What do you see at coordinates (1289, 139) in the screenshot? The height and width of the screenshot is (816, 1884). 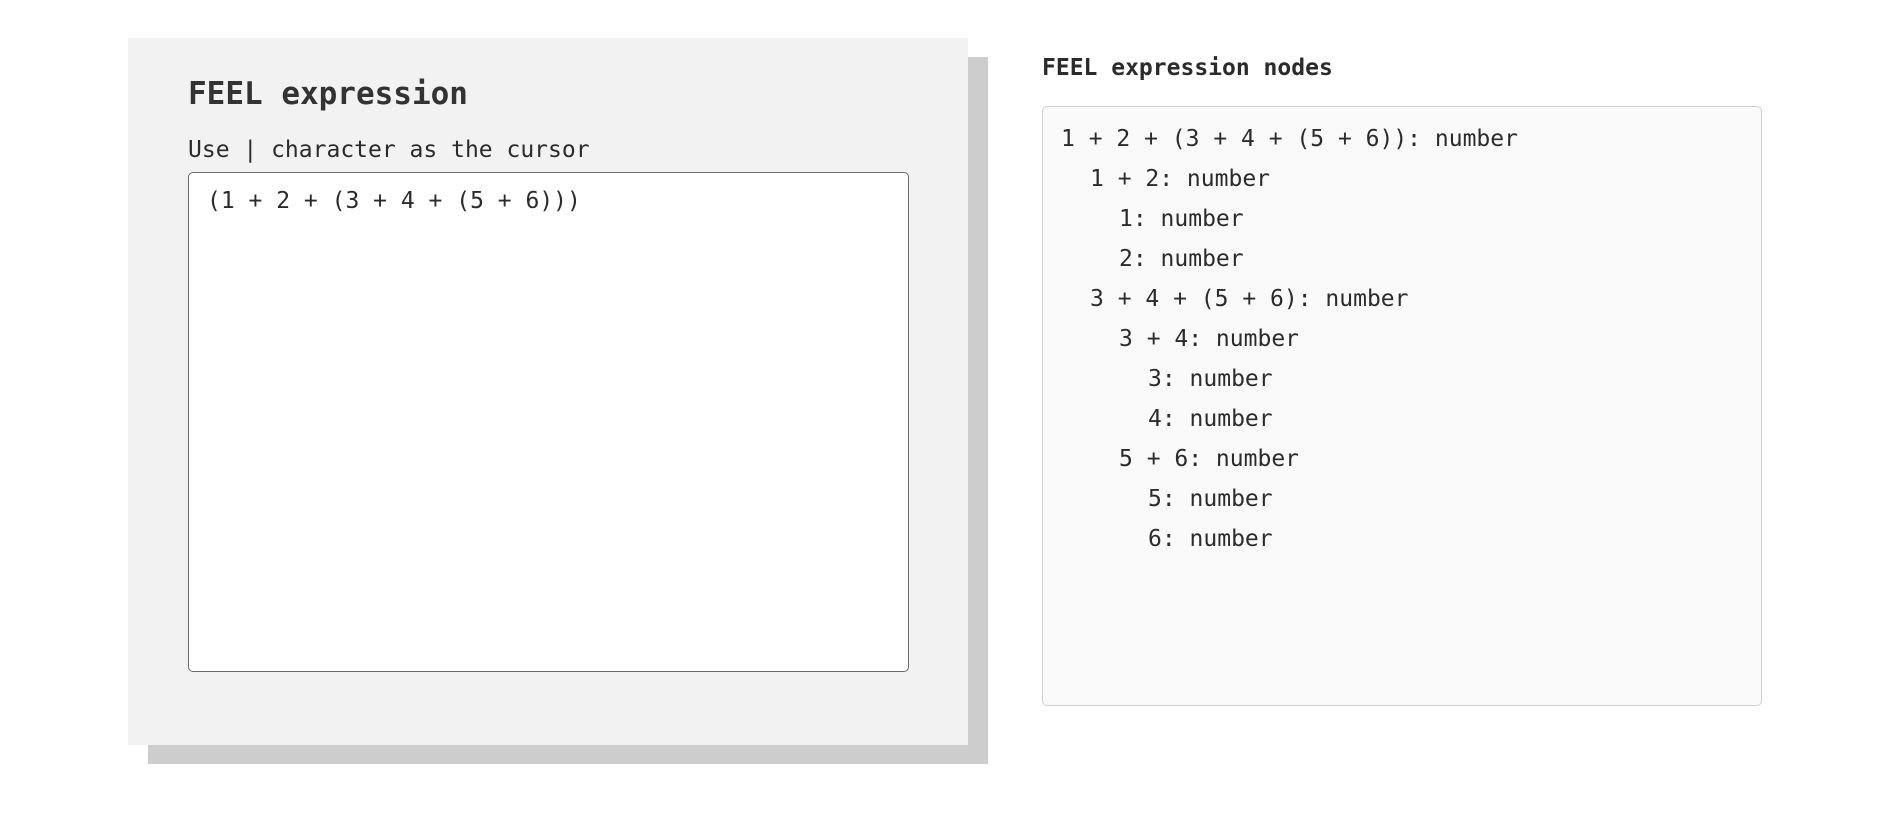 I see `tree-node: 1 + 2 + (3 + 4 + (5 + 6)): number` at bounding box center [1289, 139].